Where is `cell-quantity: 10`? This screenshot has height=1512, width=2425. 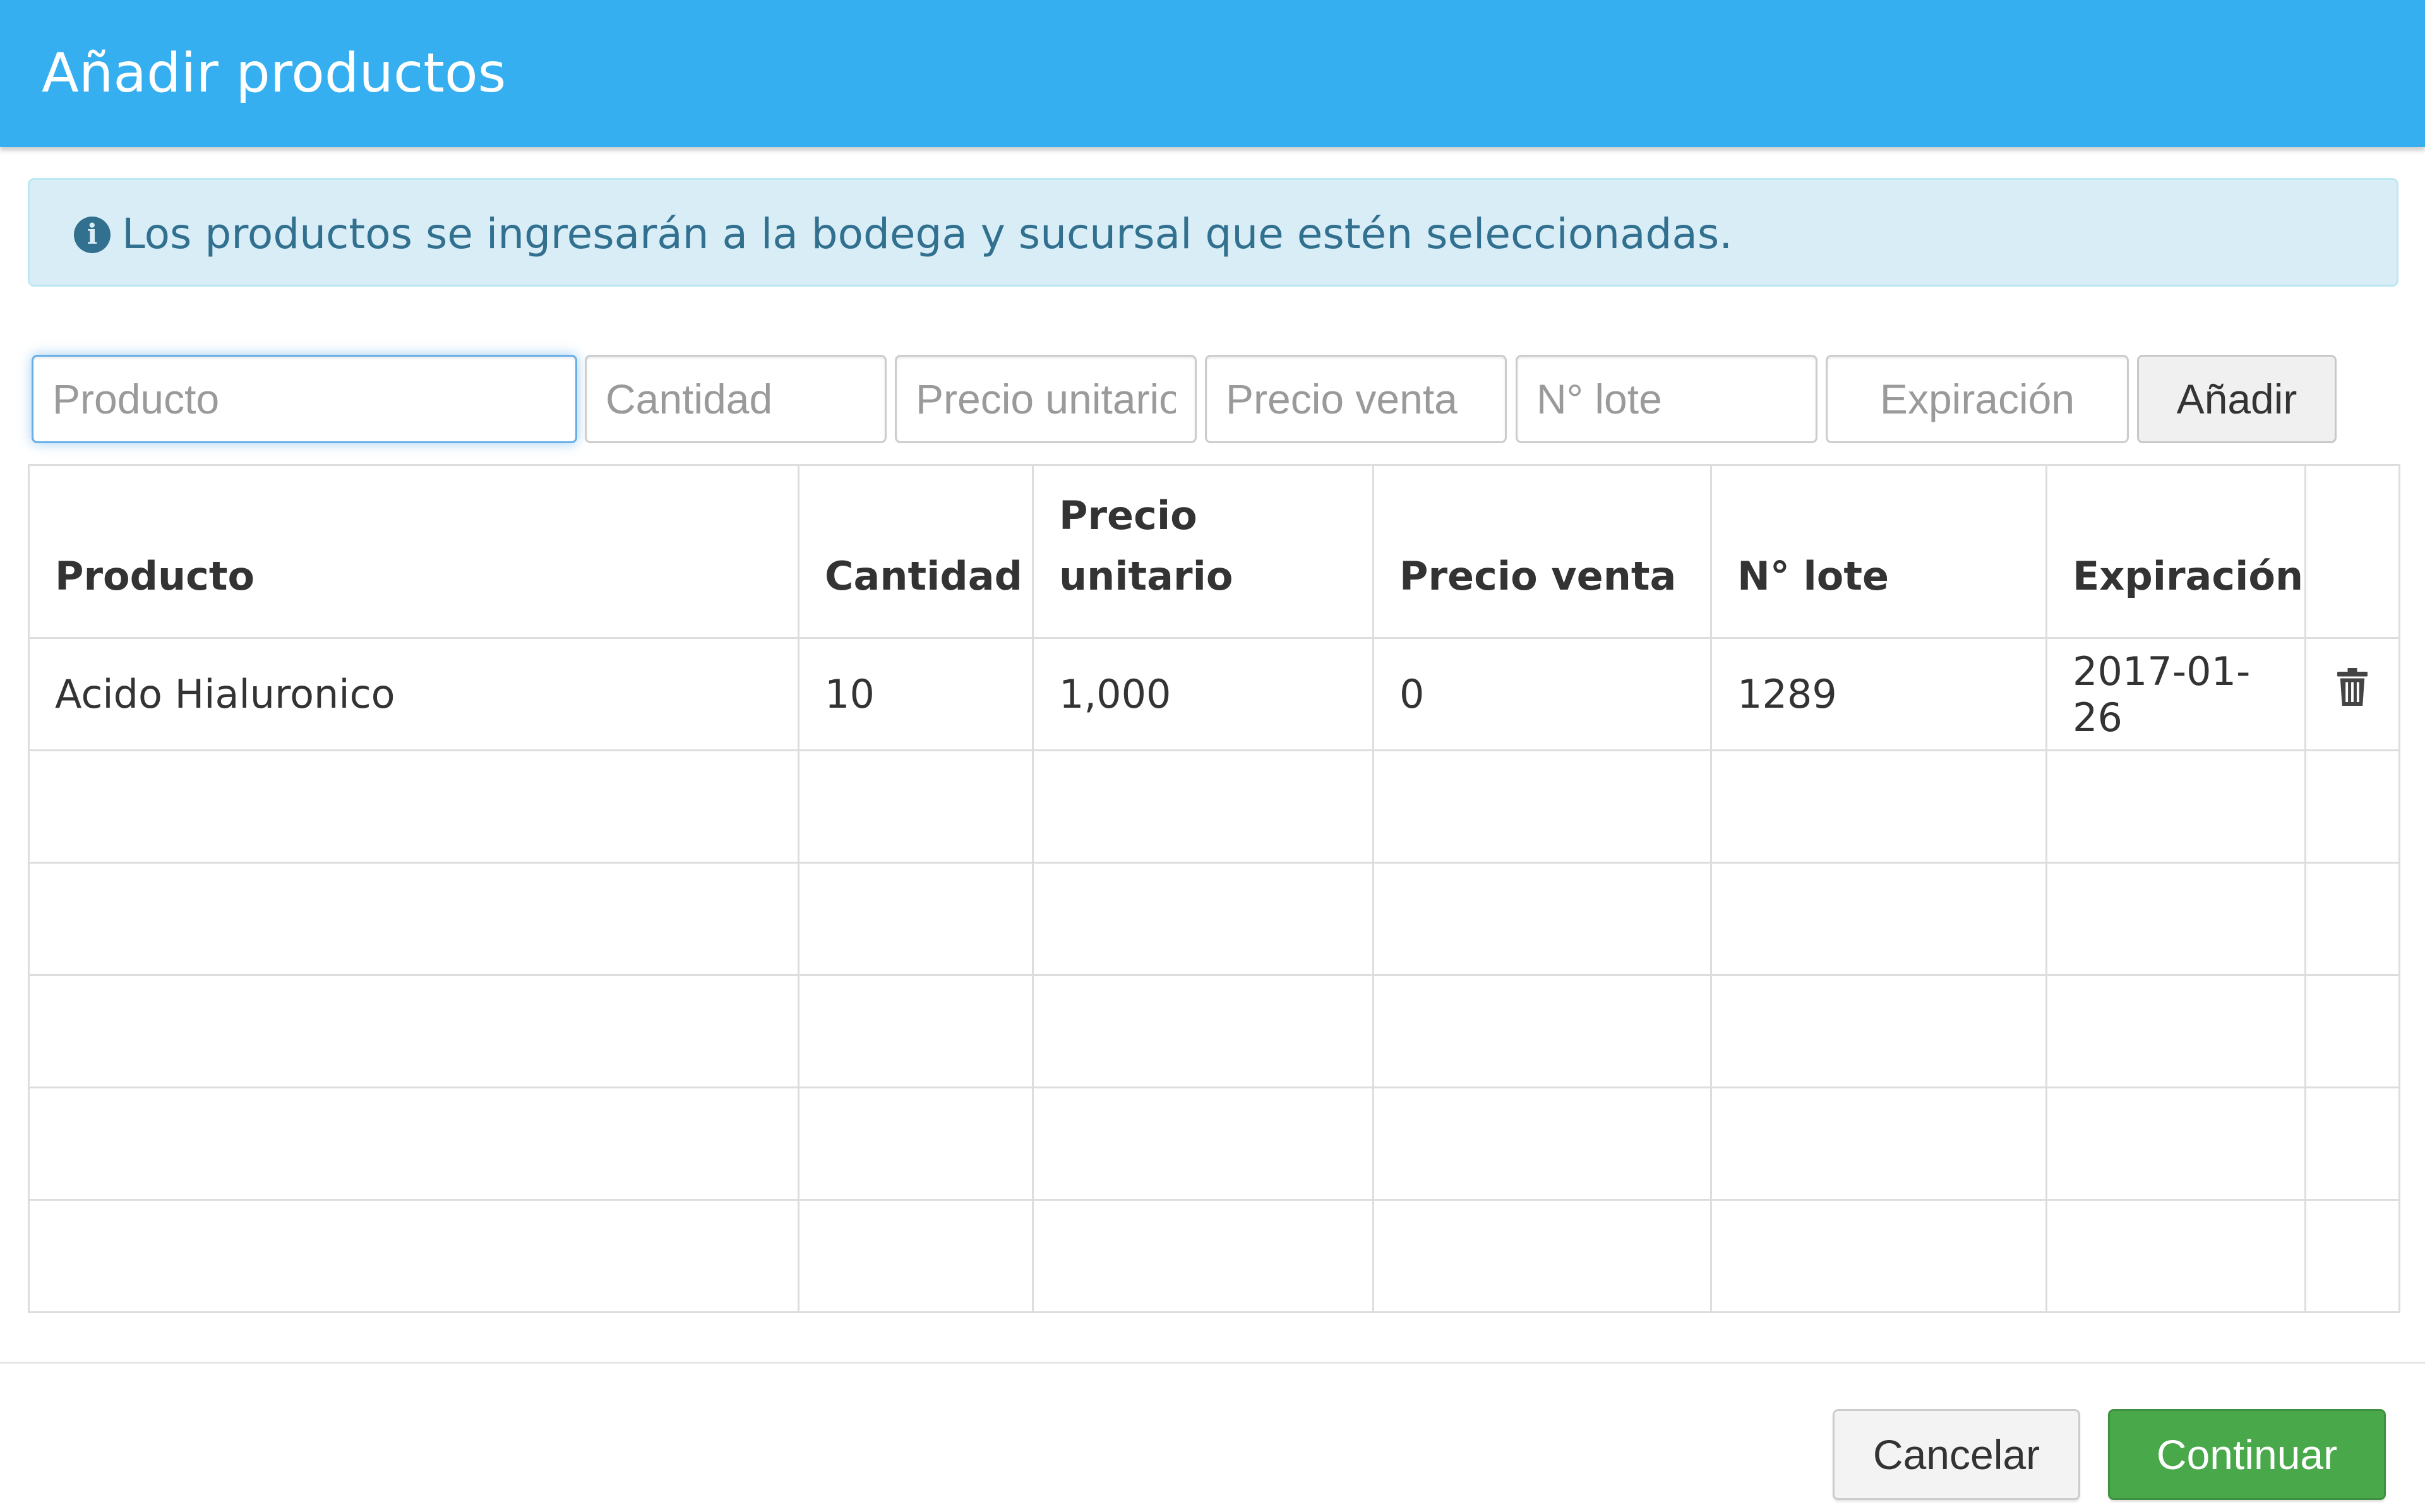
cell-quantity: 10 is located at coordinates (916, 694).